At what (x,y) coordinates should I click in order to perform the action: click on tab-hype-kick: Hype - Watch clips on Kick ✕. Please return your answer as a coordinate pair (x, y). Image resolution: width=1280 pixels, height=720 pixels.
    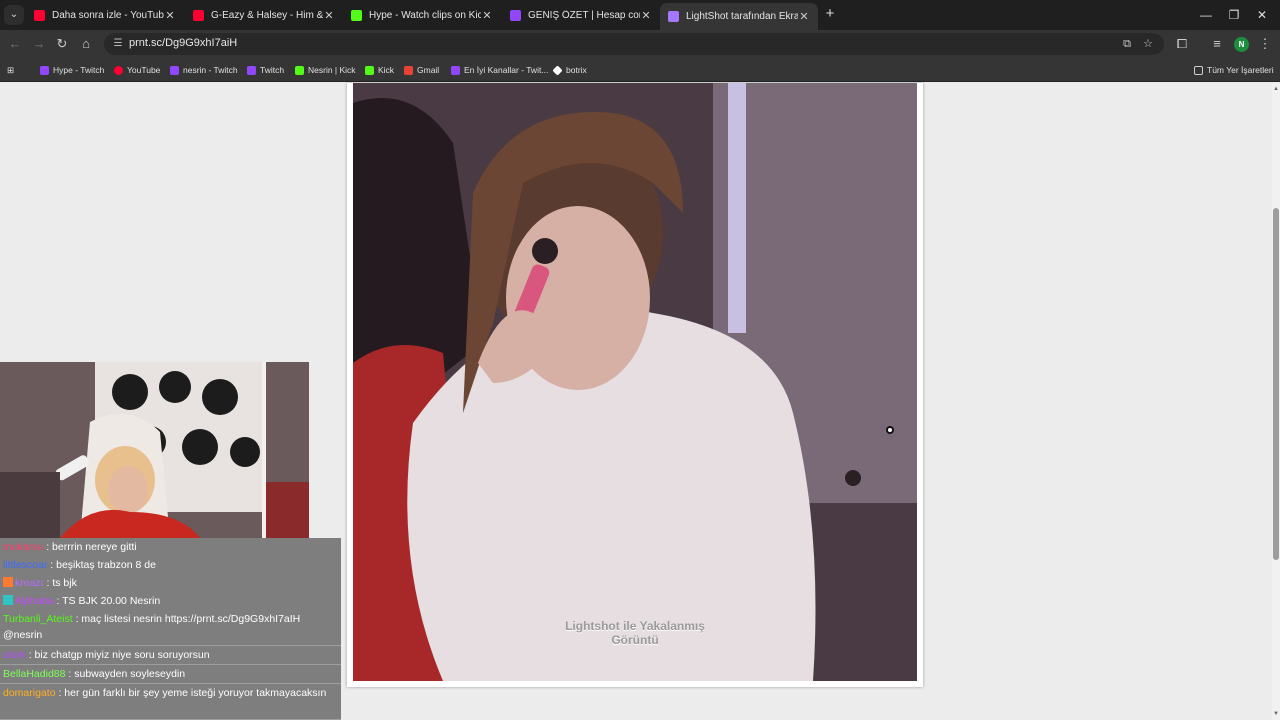
    Looking at the image, I should click on (422, 15).